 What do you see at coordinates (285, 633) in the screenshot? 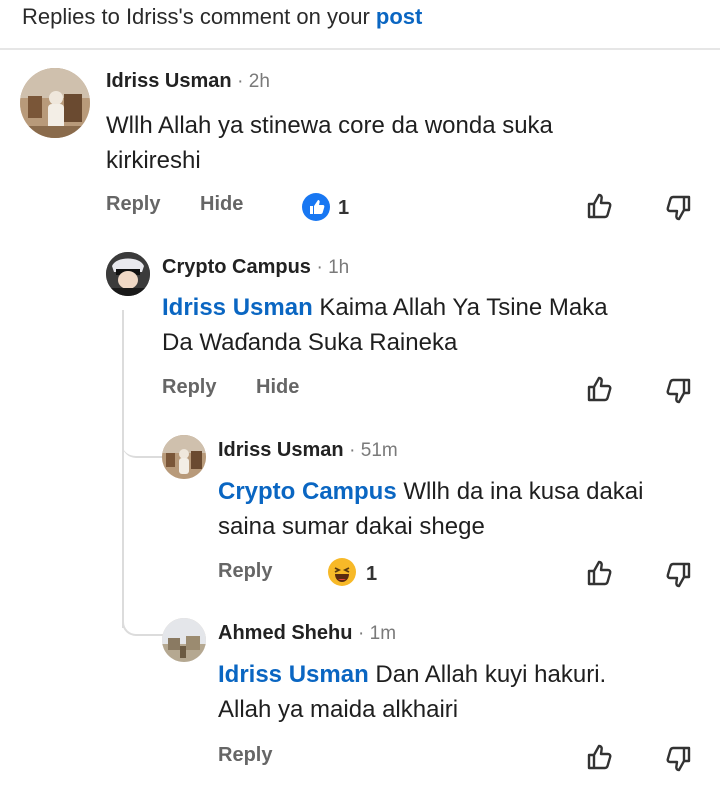
I see `author-name: Ahmed Shehu` at bounding box center [285, 633].